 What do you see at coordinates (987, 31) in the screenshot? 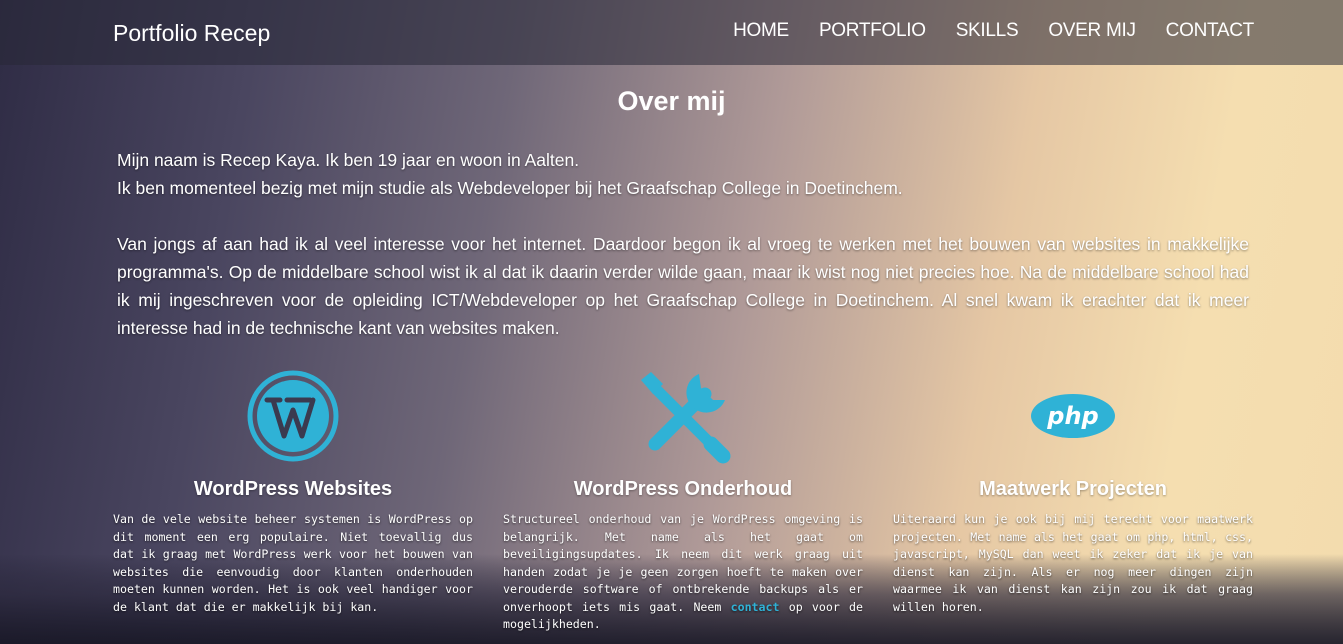
I see `nav-skills: SKILLS` at bounding box center [987, 31].